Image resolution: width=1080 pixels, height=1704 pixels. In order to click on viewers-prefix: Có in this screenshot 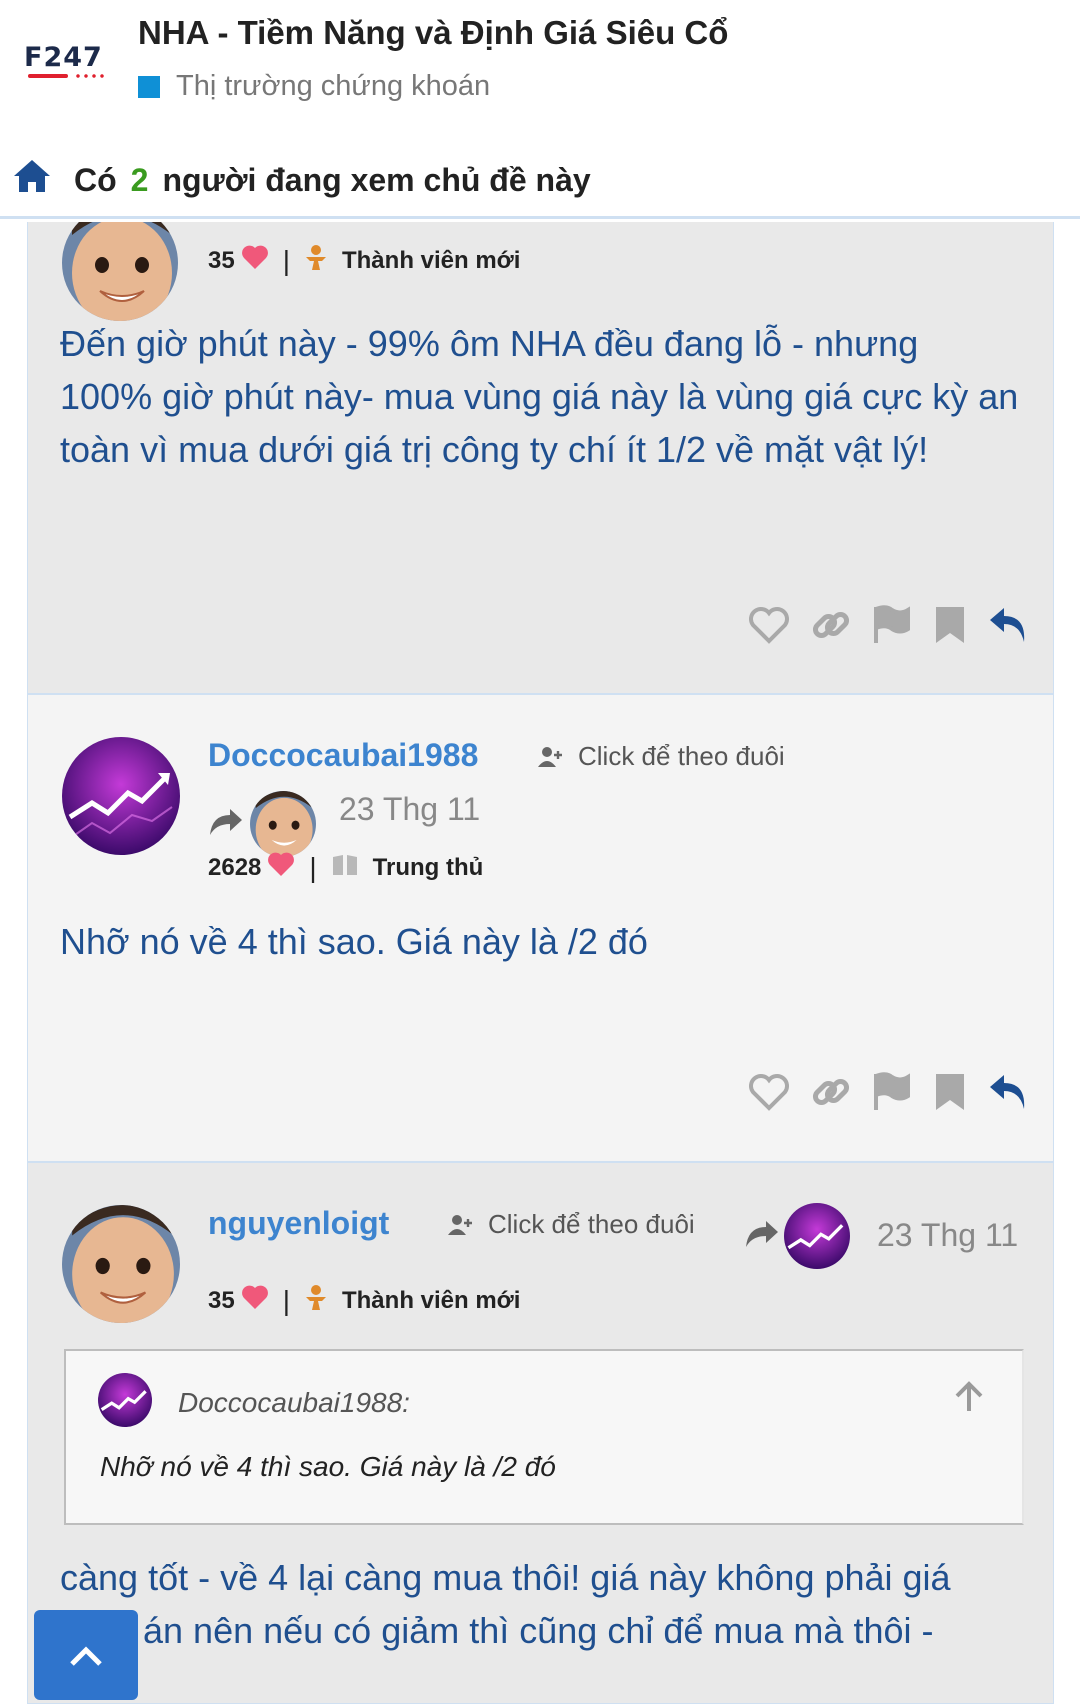, I will do `click(95, 179)`.